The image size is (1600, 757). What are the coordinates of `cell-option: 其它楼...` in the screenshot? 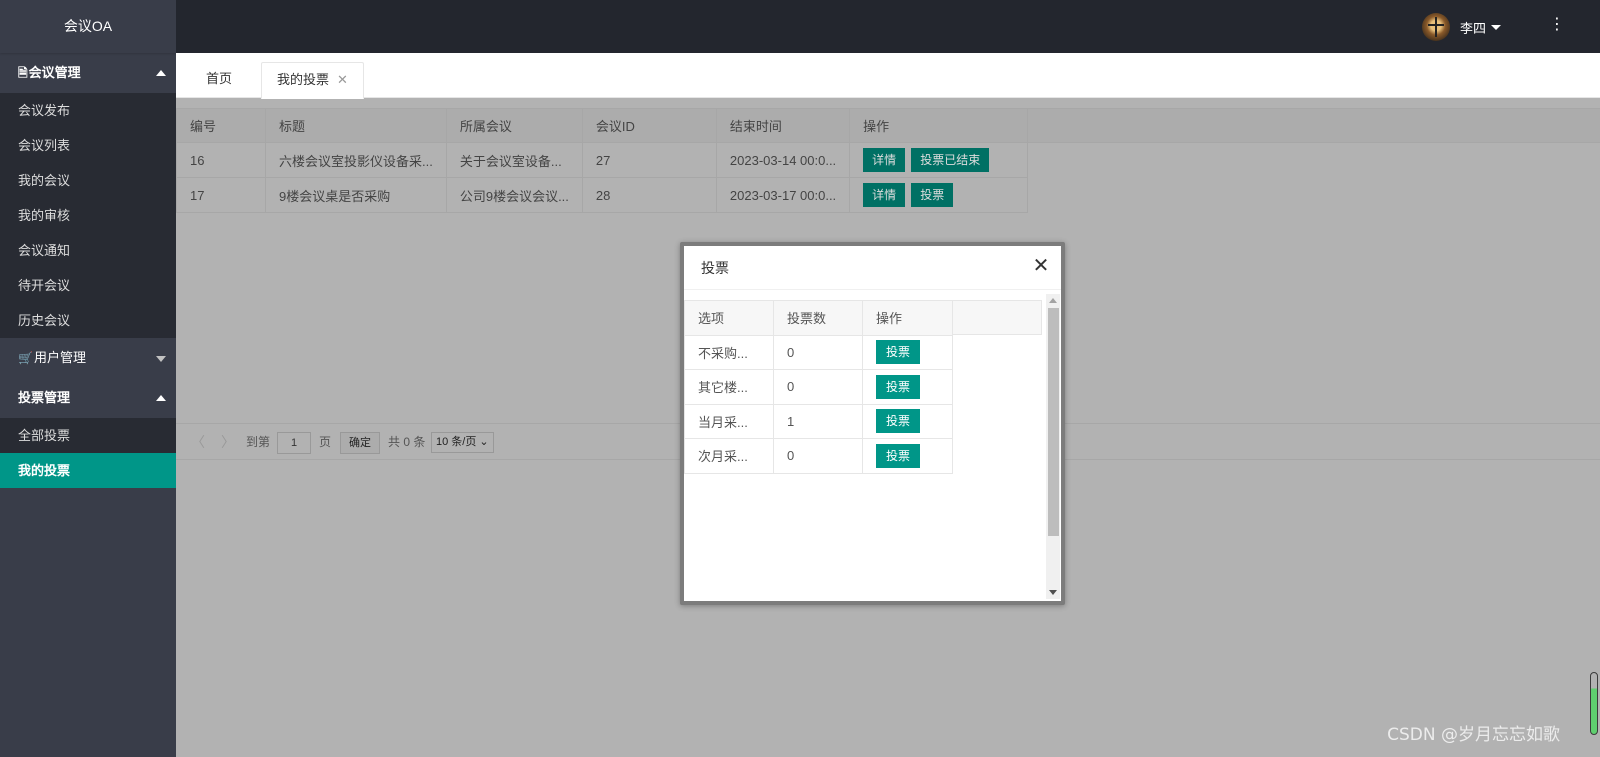 It's located at (729, 387).